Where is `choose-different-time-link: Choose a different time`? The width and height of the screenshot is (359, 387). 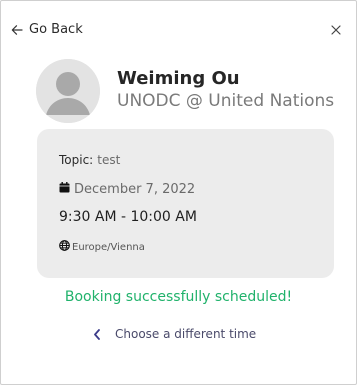
choose-different-time-link: Choose a different time is located at coordinates (174, 334).